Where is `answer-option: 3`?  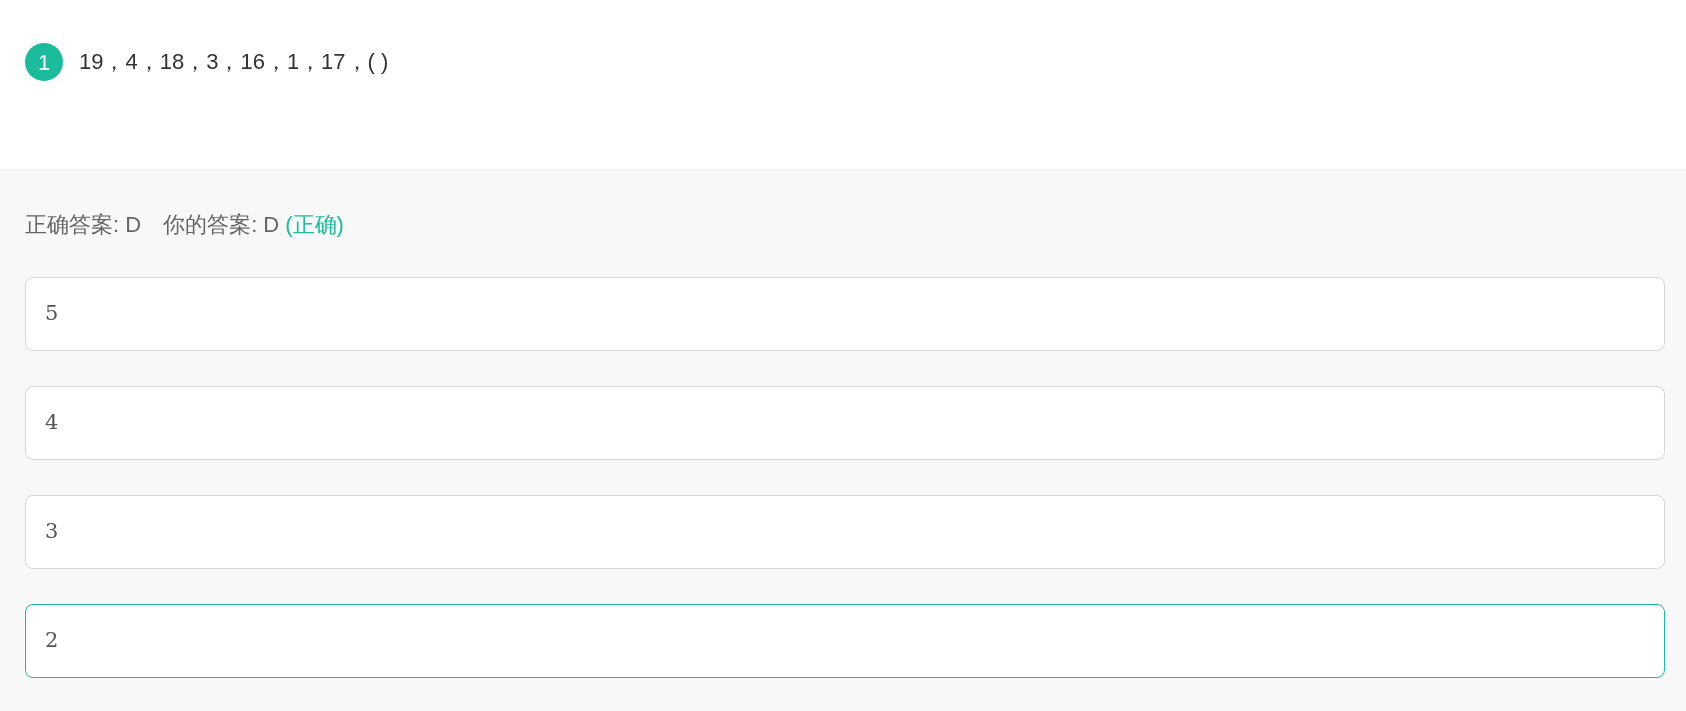 answer-option: 3 is located at coordinates (845, 532).